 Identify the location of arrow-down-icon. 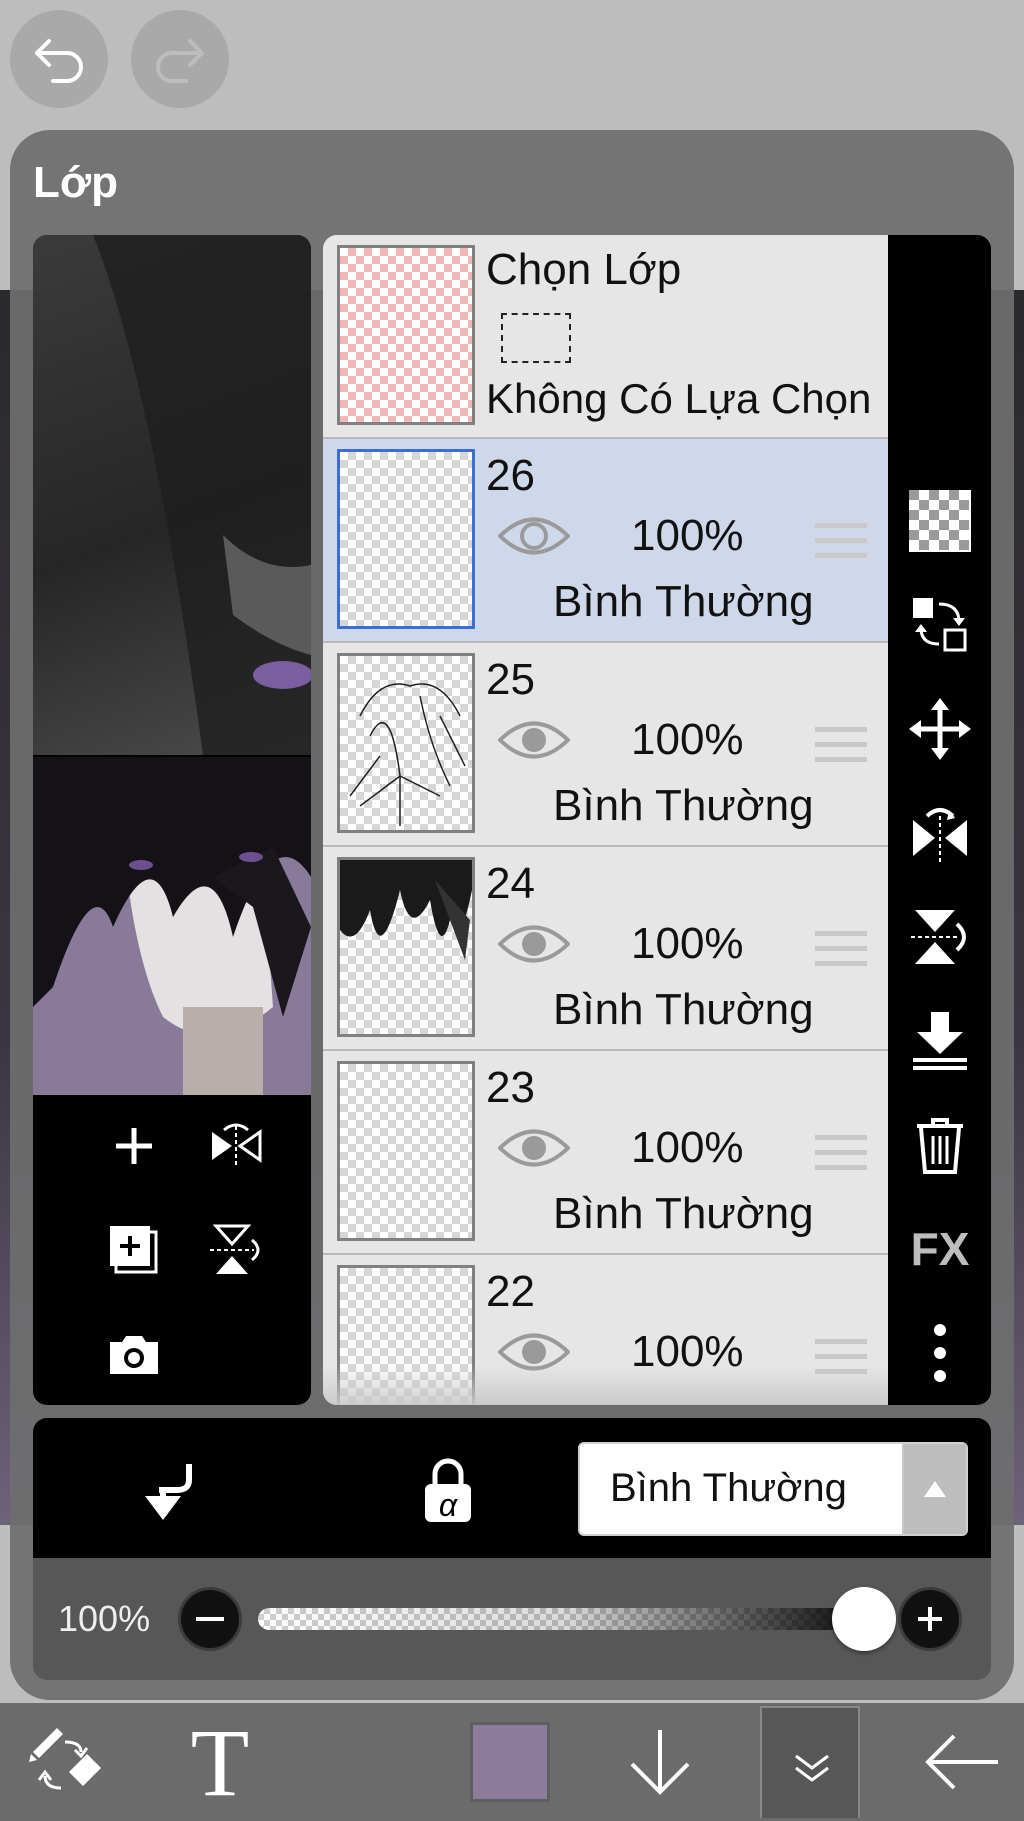
(660, 1762).